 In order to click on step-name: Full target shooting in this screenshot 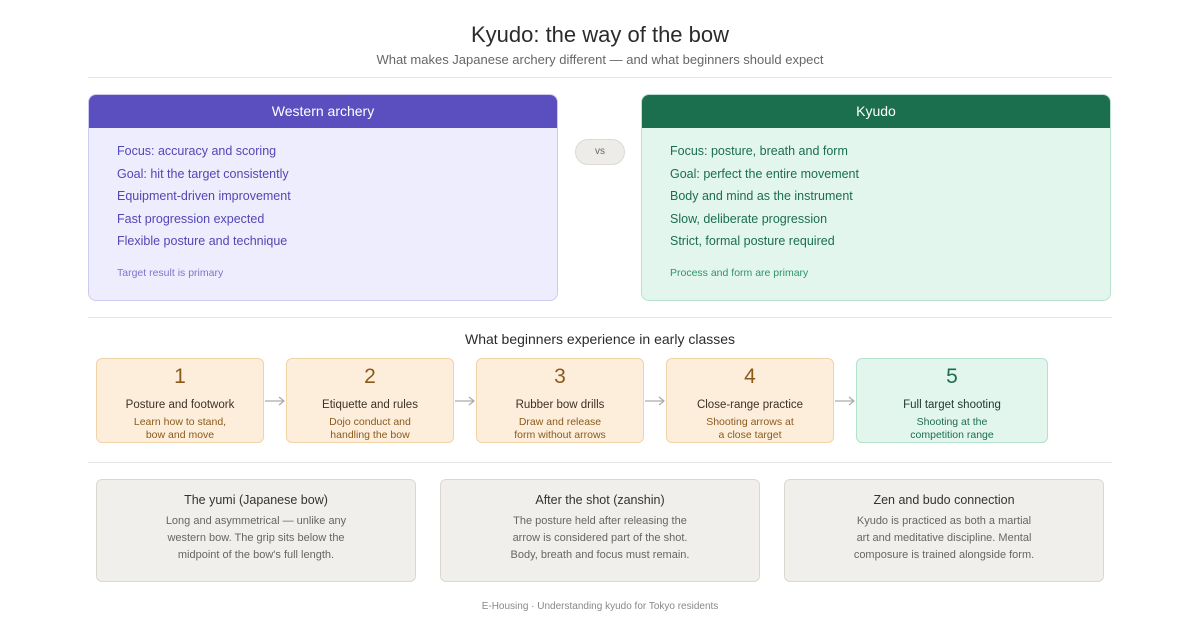, I will do `click(952, 405)`.